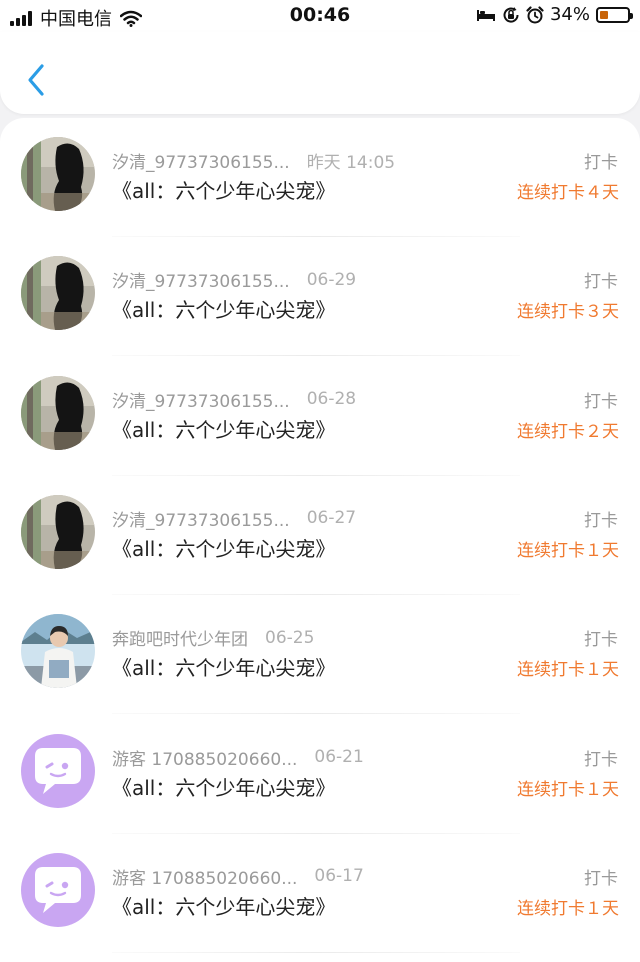 The image size is (640, 962). I want to click on nav-bar, so click(320, 73).